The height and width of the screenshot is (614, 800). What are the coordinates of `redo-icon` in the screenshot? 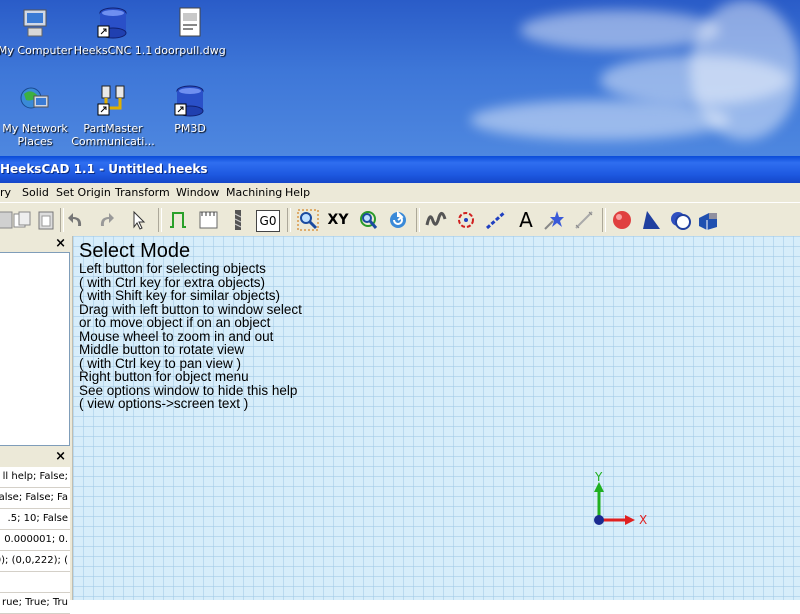 It's located at (106, 220).